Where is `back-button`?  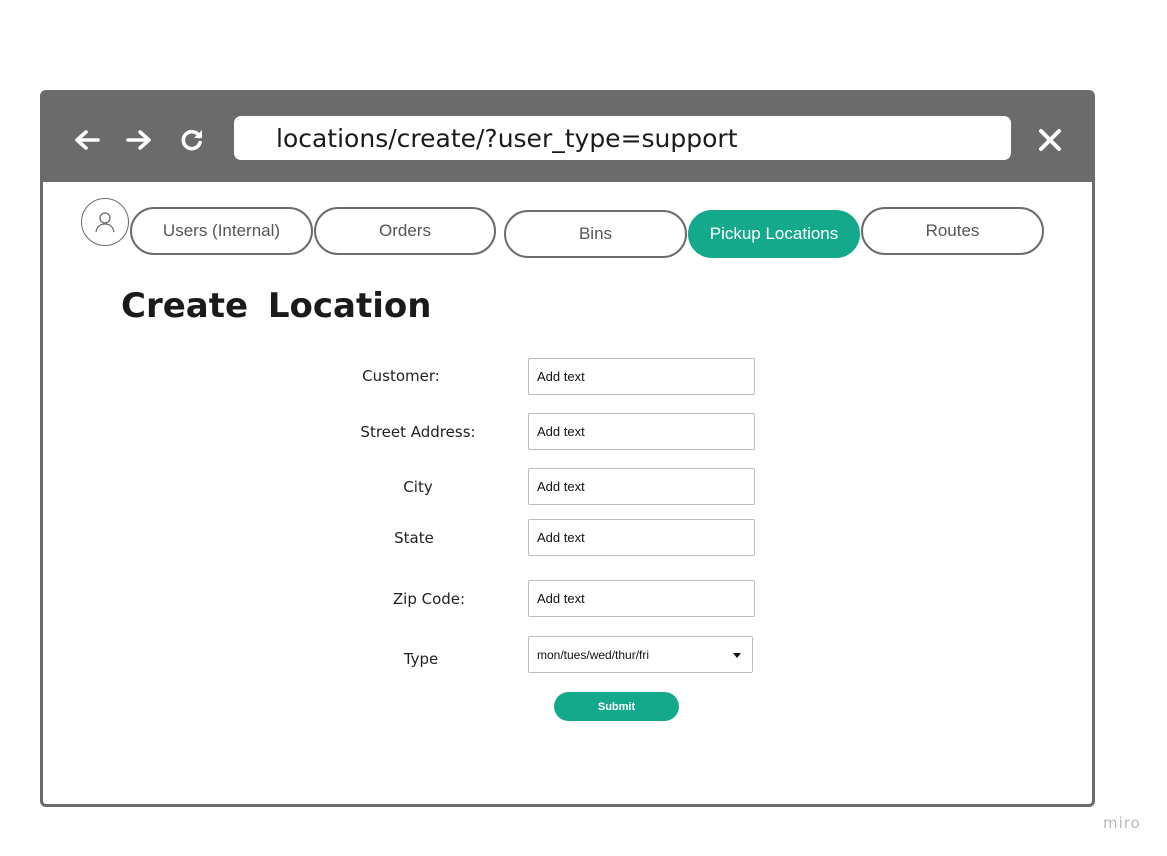
back-button is located at coordinates (87, 140).